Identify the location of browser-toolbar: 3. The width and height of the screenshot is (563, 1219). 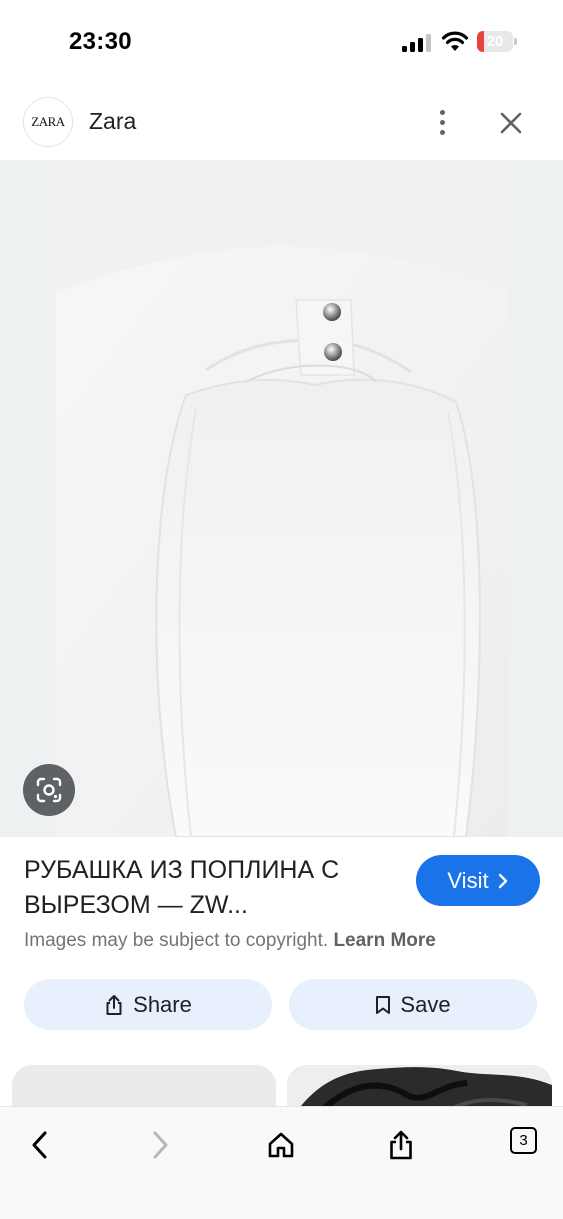
(281, 1162).